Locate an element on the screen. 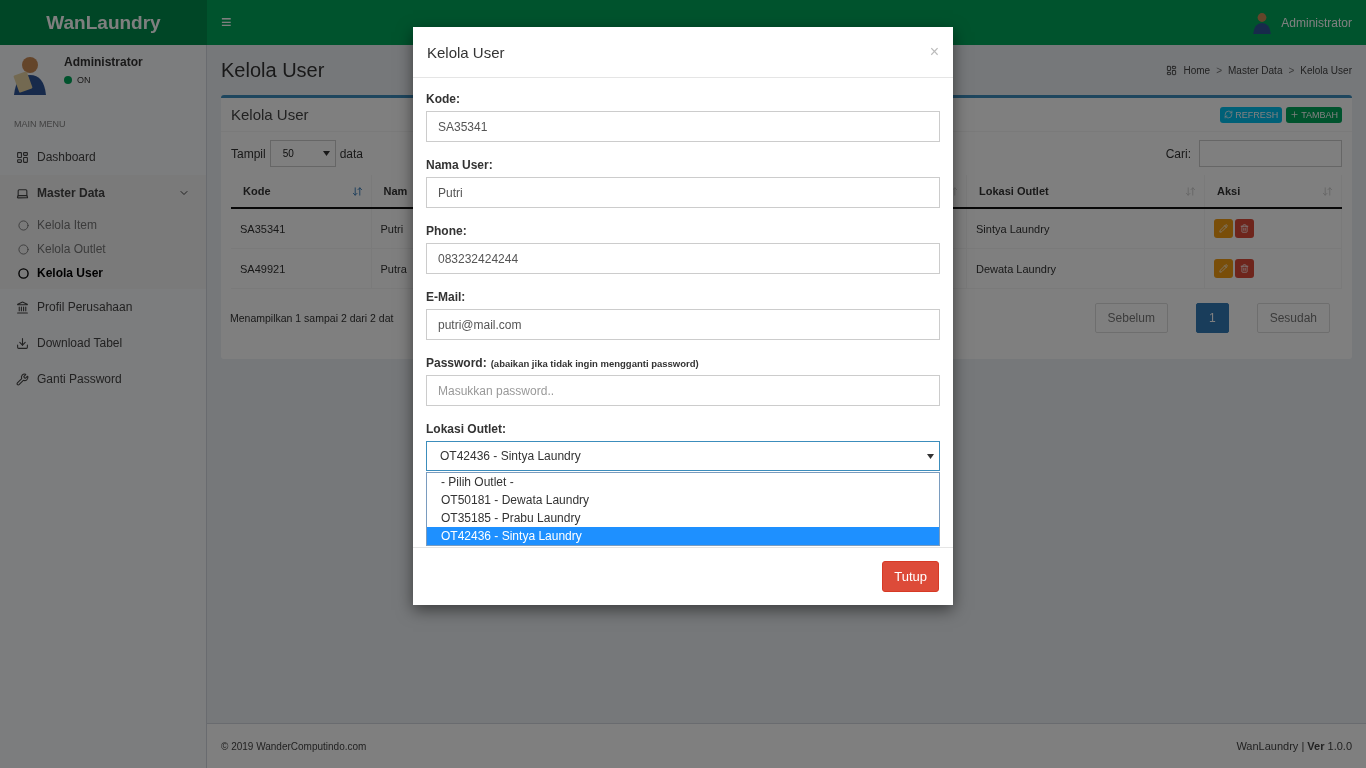  sidebar-item: Download Tabel is located at coordinates (103, 343).